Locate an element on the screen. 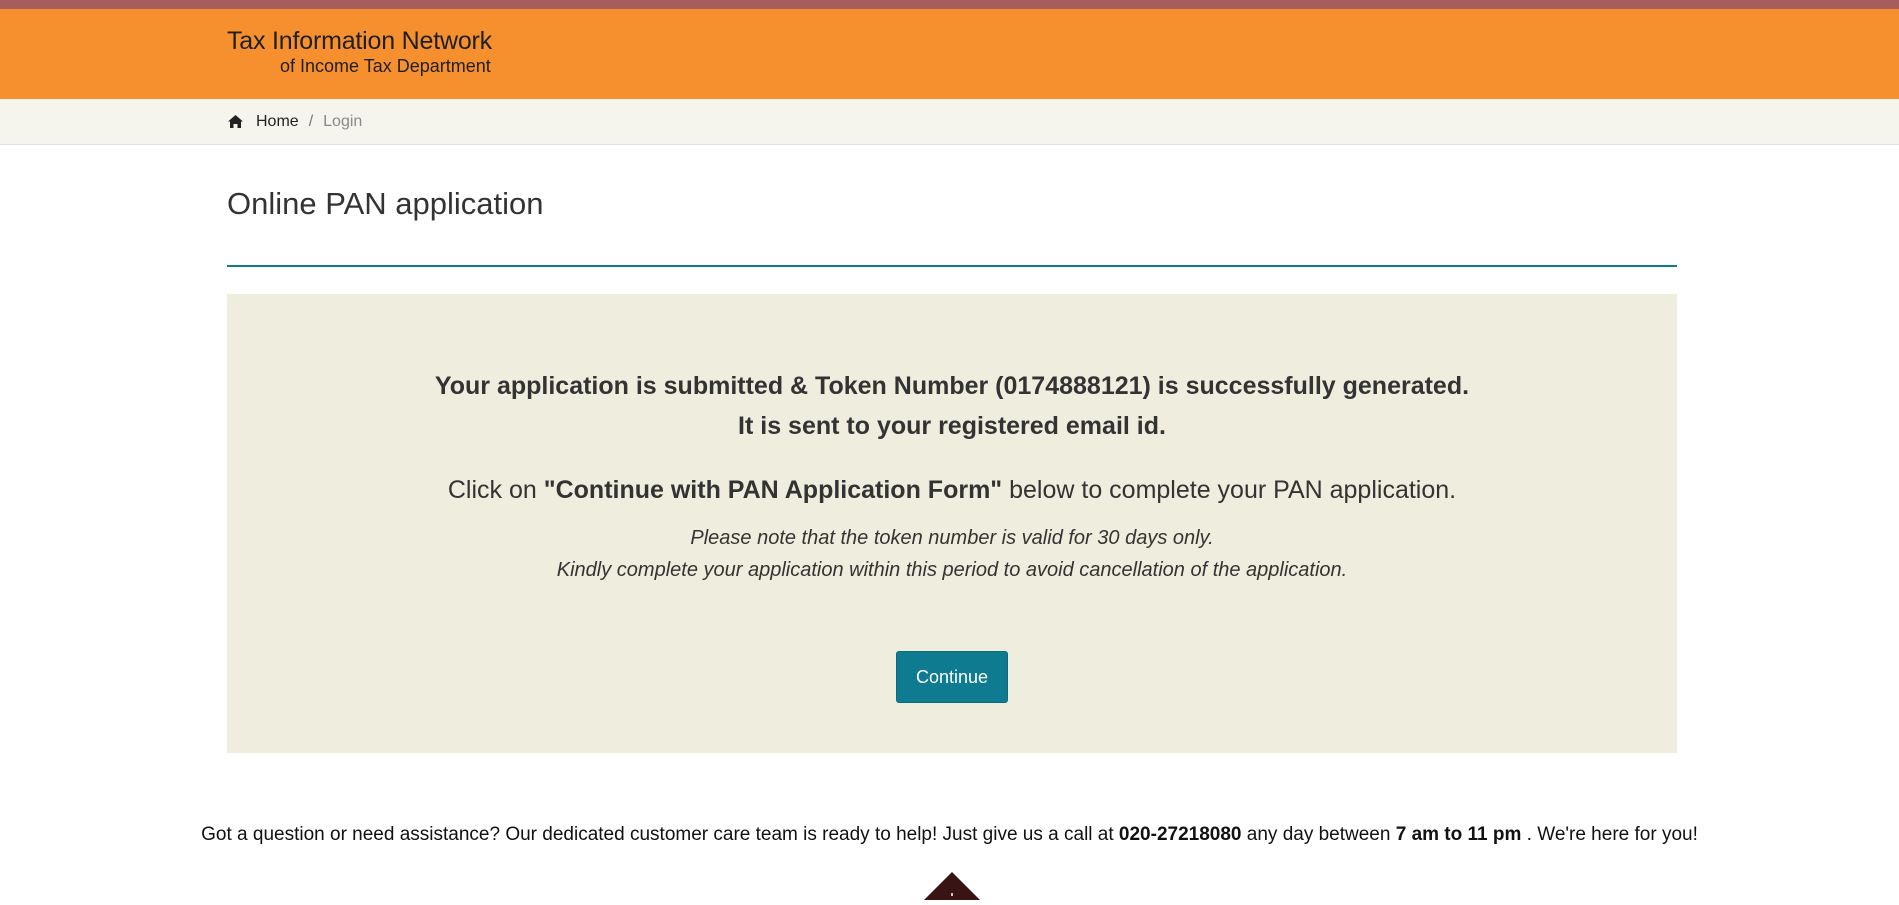 The width and height of the screenshot is (1899, 905). support-middle: any day between is located at coordinates (1318, 834).